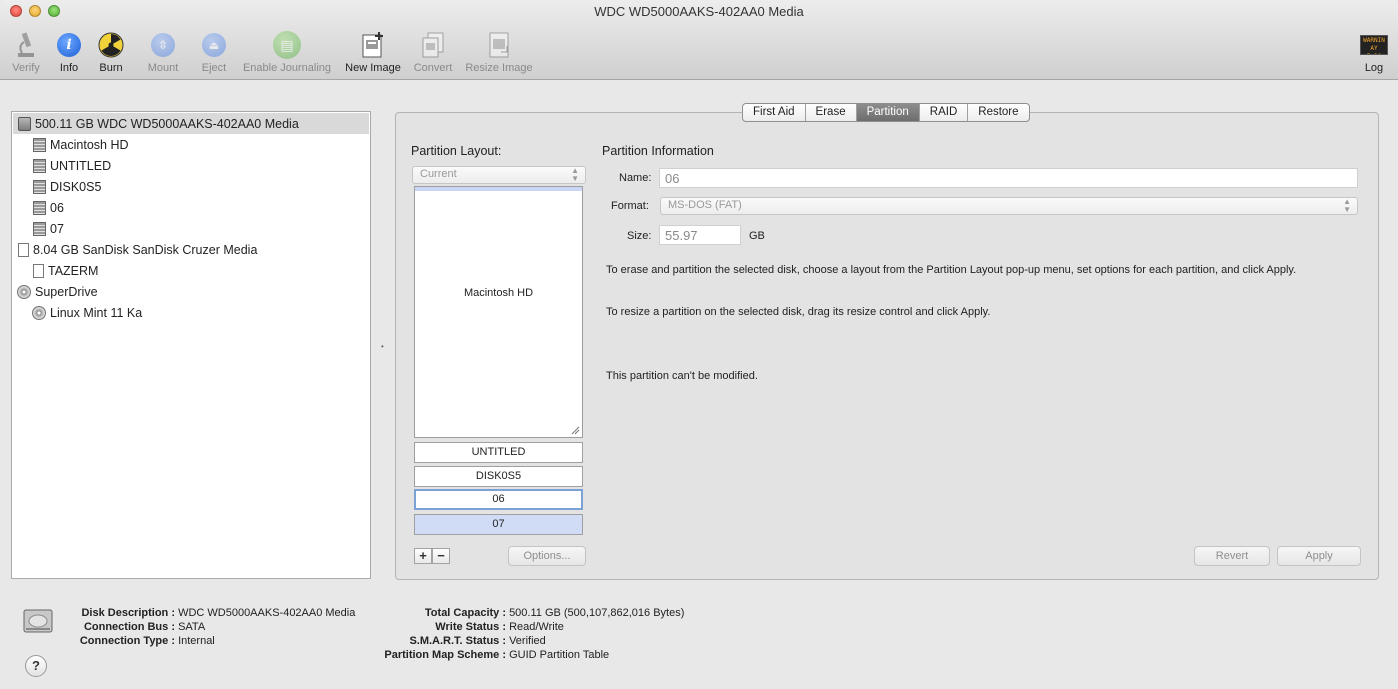 The width and height of the screenshot is (1398, 689). What do you see at coordinates (831, 112) in the screenshot?
I see `tab-erase: Erase` at bounding box center [831, 112].